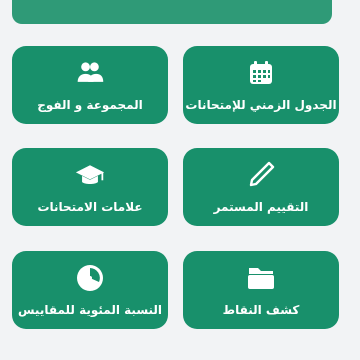 The image size is (360, 360). I want to click on folder-icon, so click(261, 278).